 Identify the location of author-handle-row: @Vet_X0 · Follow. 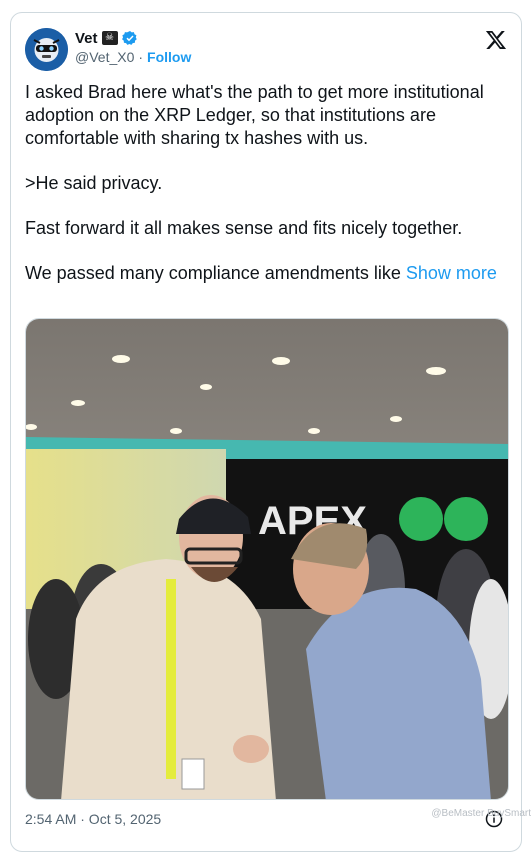
(133, 57).